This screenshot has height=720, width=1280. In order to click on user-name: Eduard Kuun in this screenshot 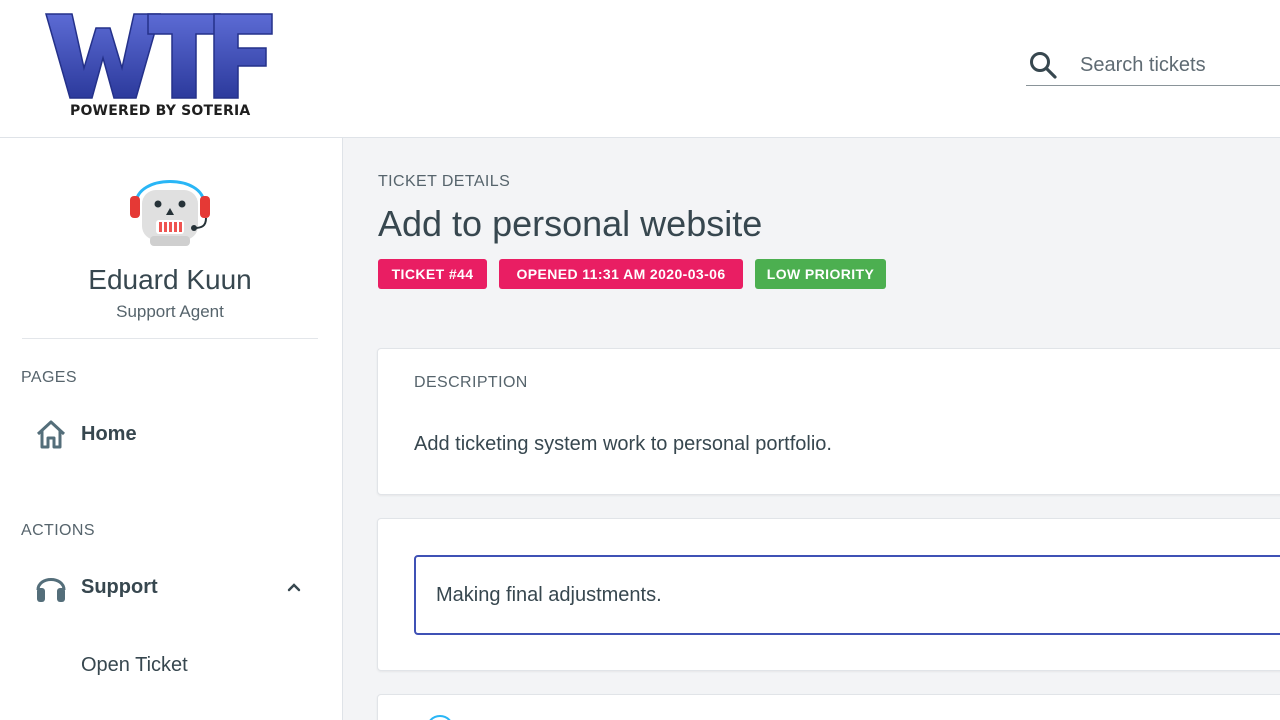, I will do `click(170, 279)`.